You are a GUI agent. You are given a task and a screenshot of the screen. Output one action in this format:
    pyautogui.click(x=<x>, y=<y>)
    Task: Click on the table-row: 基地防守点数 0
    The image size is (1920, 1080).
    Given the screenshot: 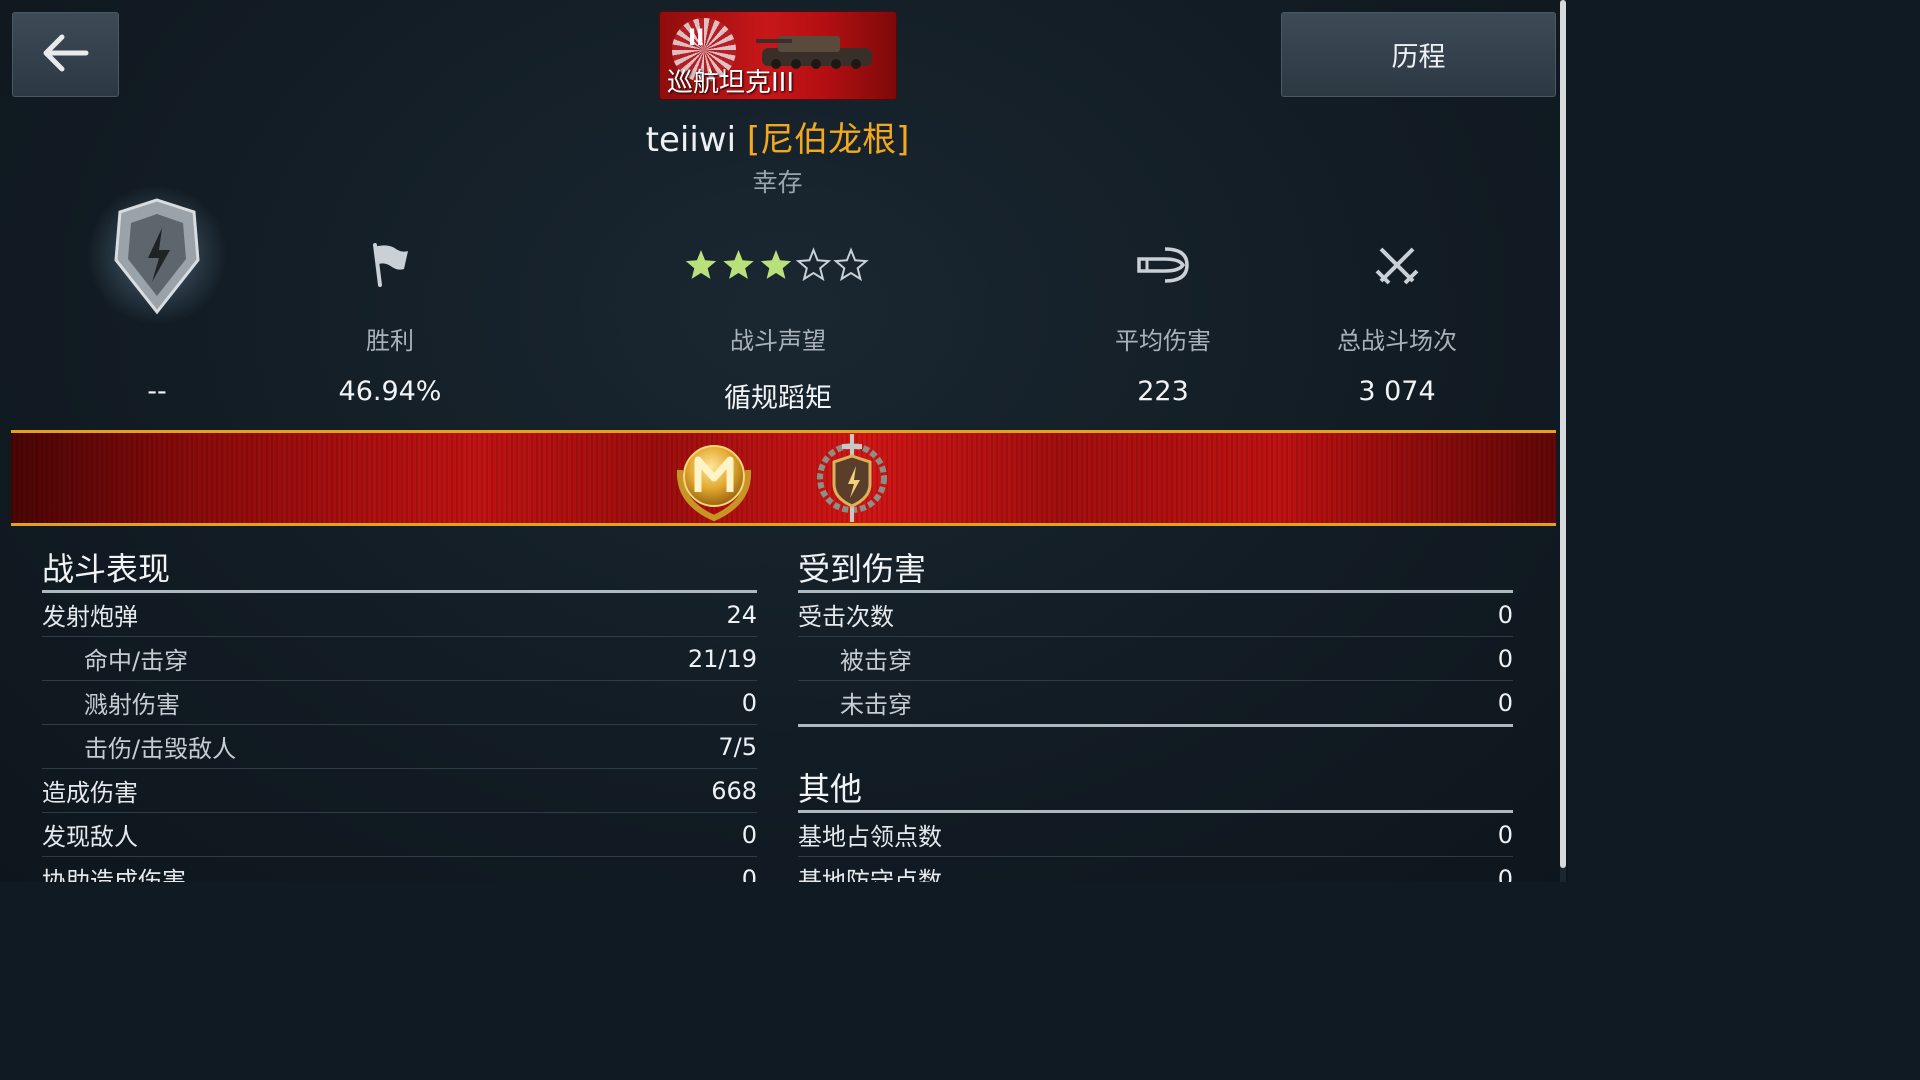 What is the action you would take?
    pyautogui.click(x=1155, y=870)
    